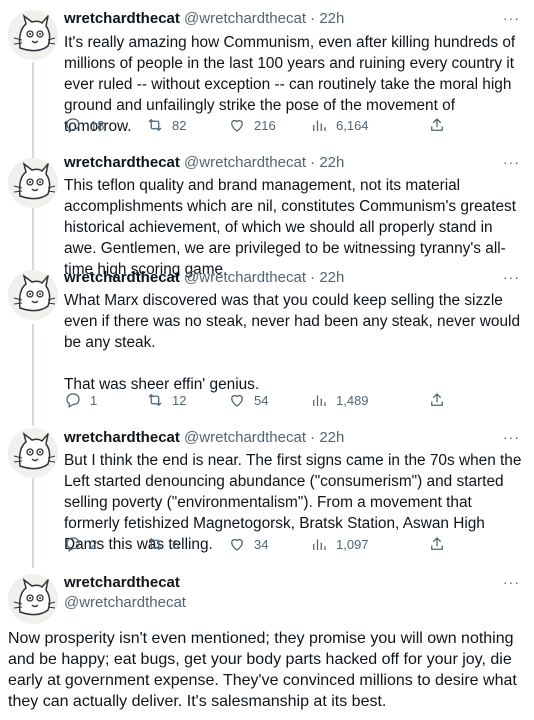 The width and height of the screenshot is (534, 720). I want to click on views-button: 1,489, so click(351, 400).